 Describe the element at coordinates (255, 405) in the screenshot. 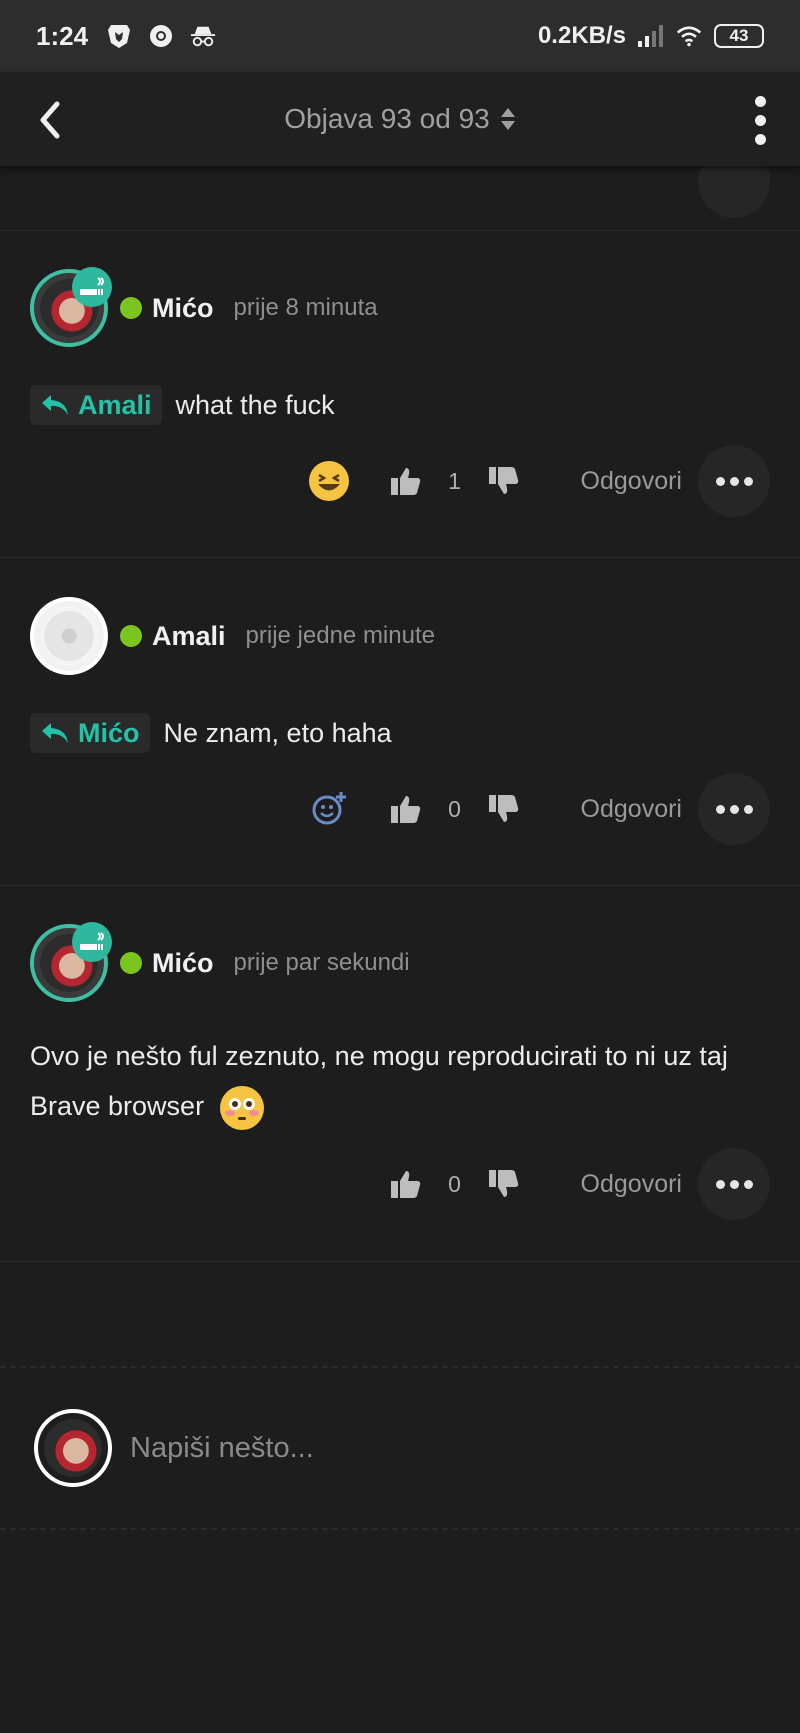

I see `comment-text: what the fuck` at that location.